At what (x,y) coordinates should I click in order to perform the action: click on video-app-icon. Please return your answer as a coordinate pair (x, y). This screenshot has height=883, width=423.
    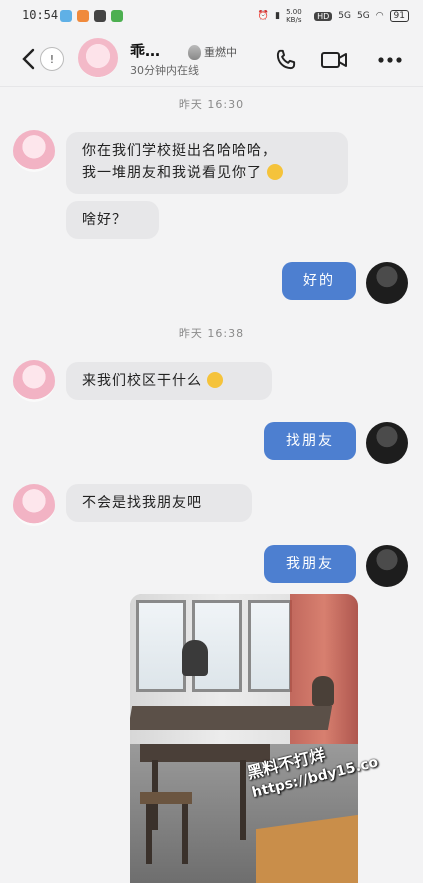
    Looking at the image, I should click on (100, 16).